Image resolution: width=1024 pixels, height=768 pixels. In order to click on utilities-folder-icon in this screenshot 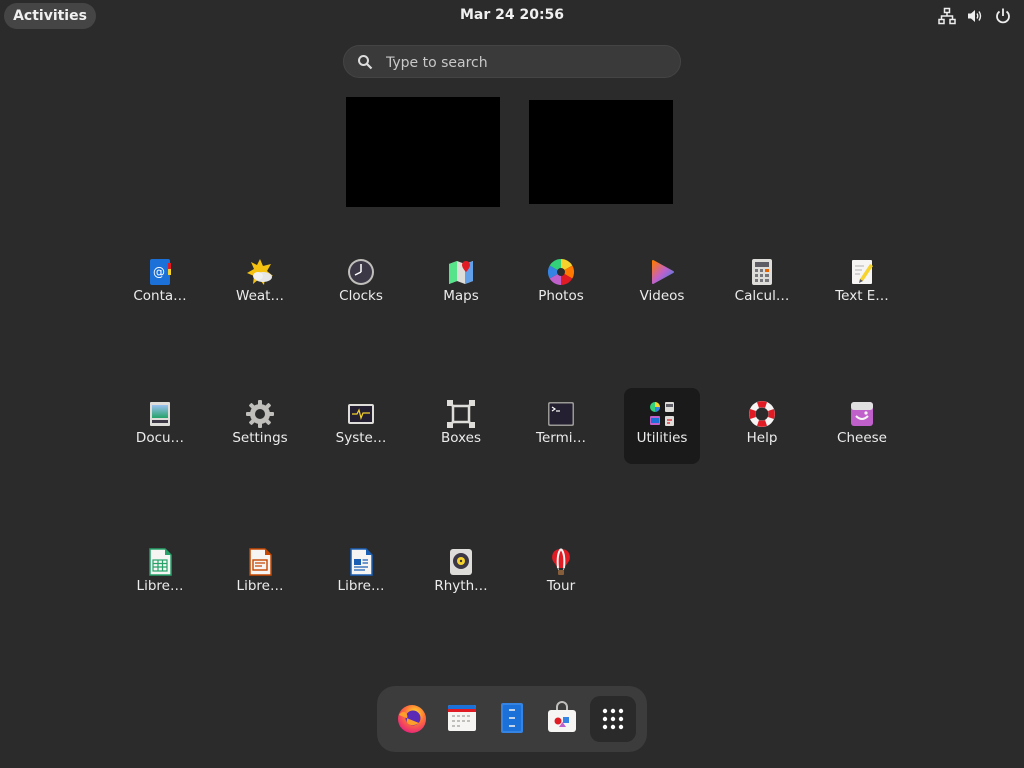, I will do `click(662, 414)`.